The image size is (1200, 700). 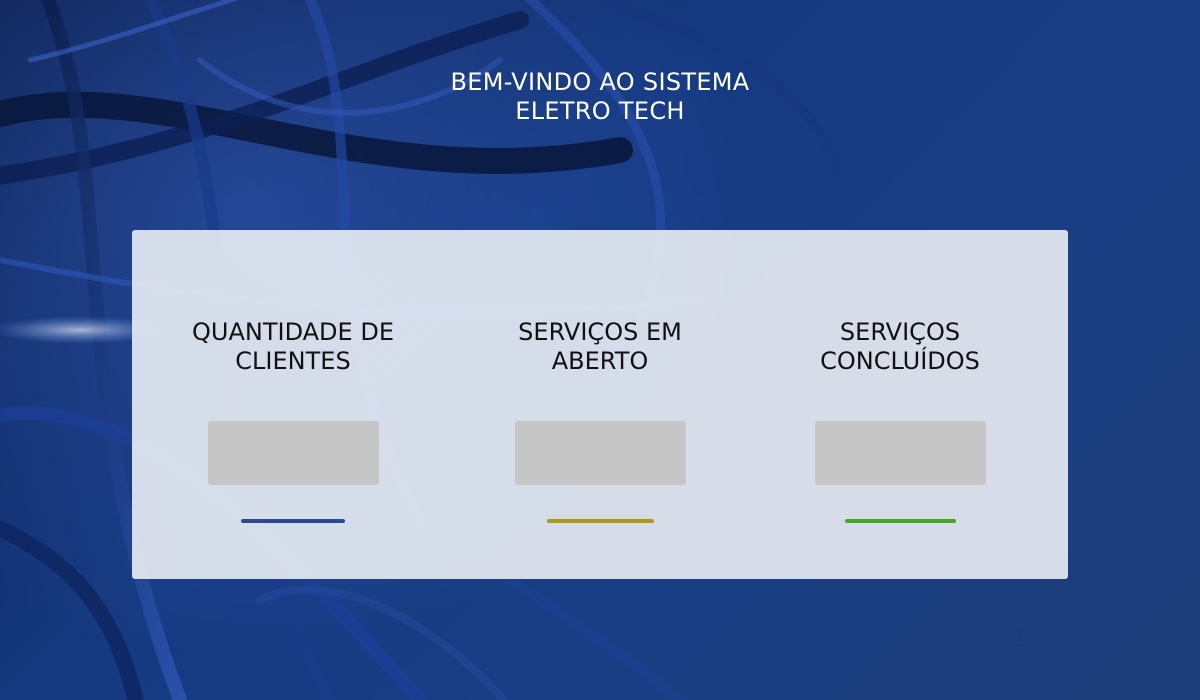 What do you see at coordinates (293, 453) in the screenshot?
I see `clients-count-value` at bounding box center [293, 453].